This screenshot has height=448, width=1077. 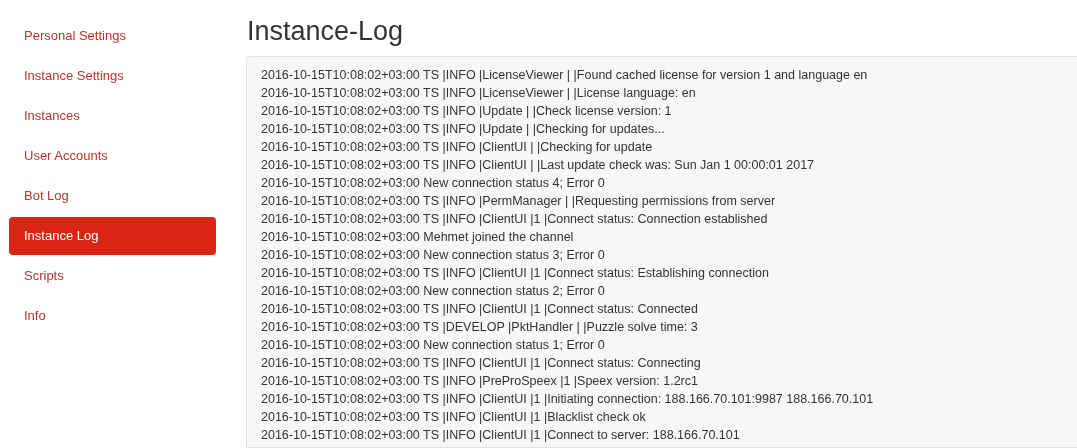 I want to click on log-line: 2016-10-15T10:08:02+03:00 TS |INFO |ClientUI |1 |Initiating connection: 188.166.70.101:9987 188.166.70.101, so click(x=567, y=399).